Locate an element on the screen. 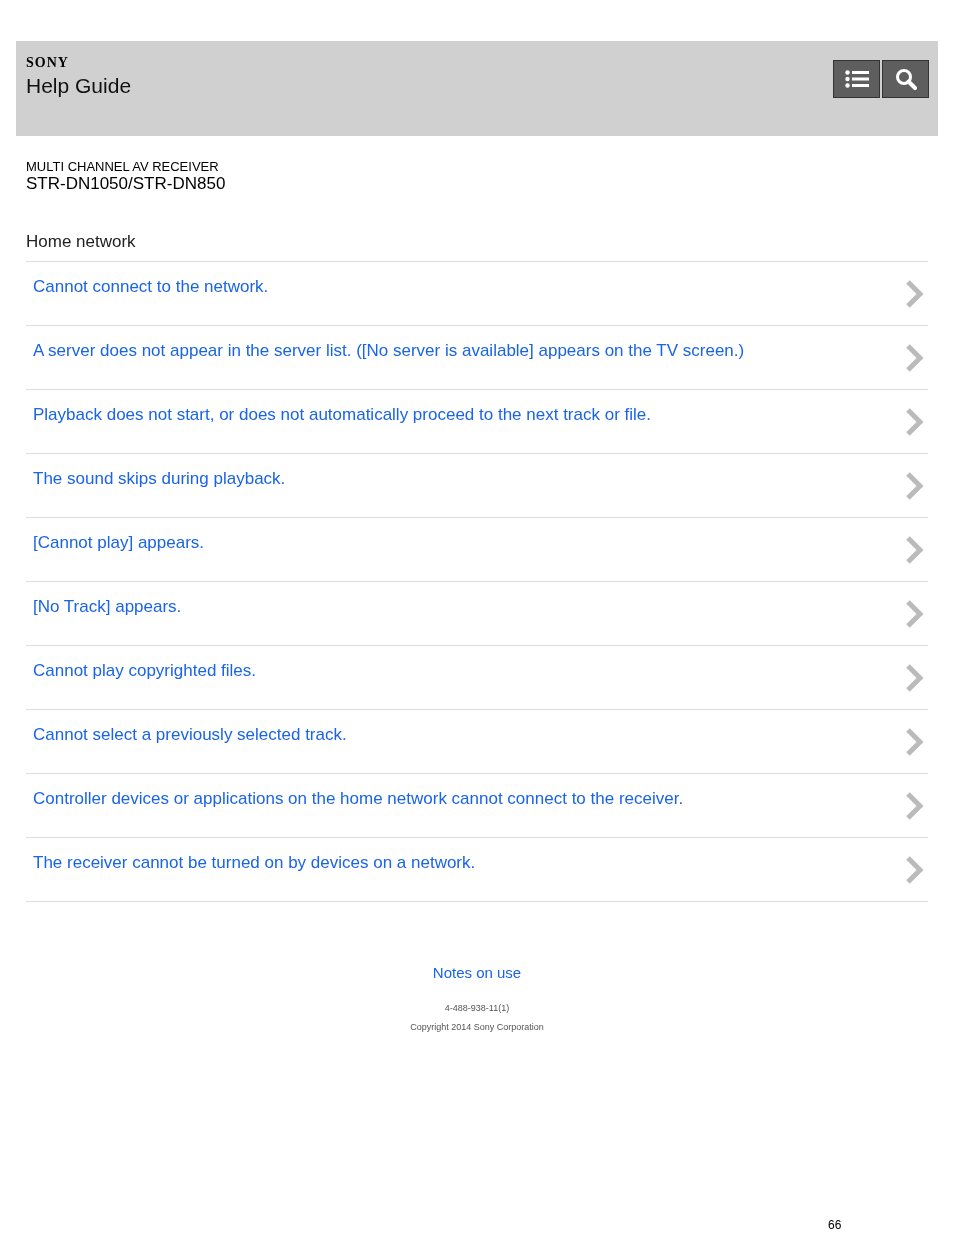 The height and width of the screenshot is (1235, 954). topic-link: Cannot connect to the network. is located at coordinates (477, 294).